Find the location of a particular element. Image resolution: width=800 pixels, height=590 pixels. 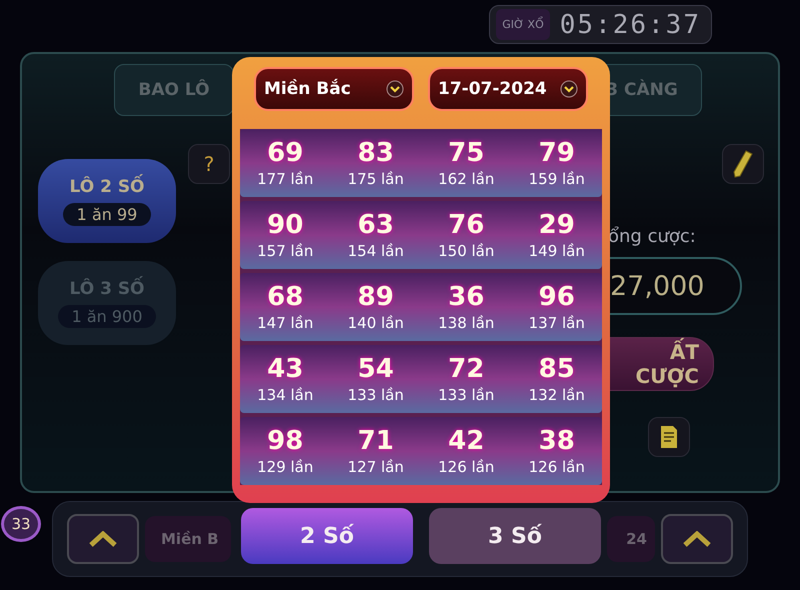

date-dropdown: 17-07-2024 is located at coordinates (508, 89).